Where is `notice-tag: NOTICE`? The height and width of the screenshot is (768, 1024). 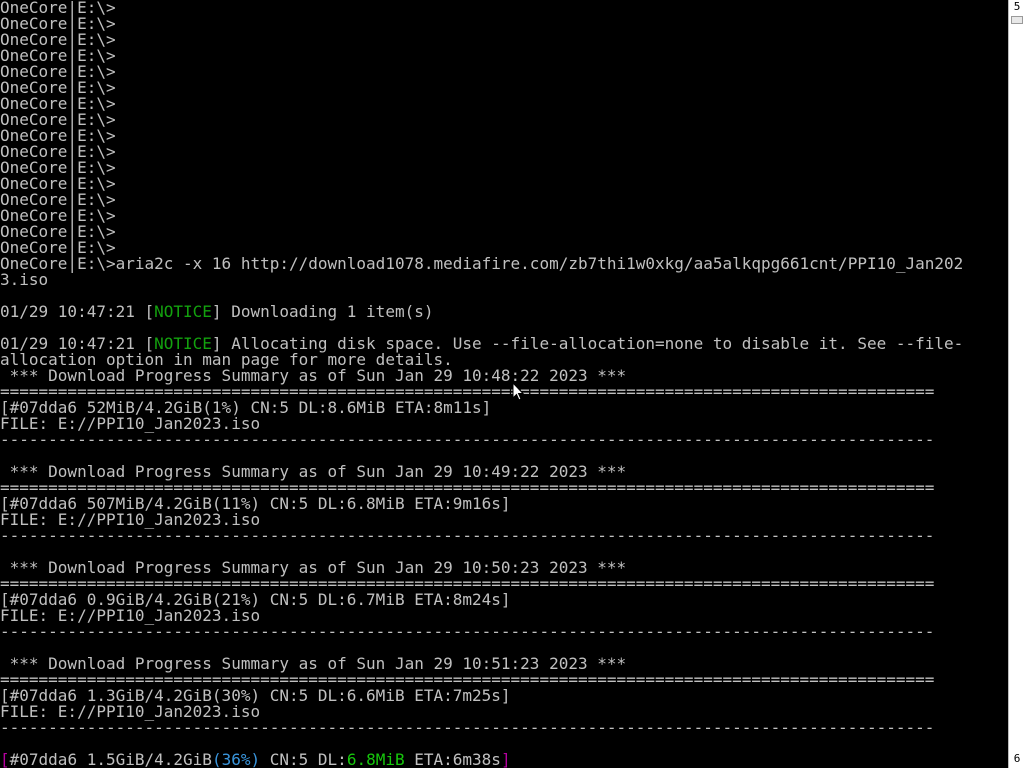 notice-tag: NOTICE is located at coordinates (183, 311).